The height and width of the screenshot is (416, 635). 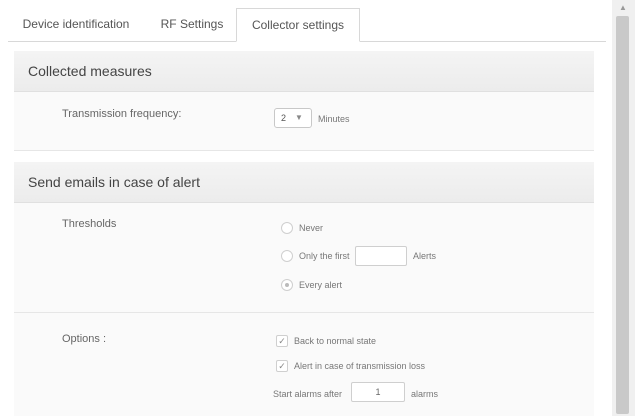 What do you see at coordinates (192, 24) in the screenshot?
I see `tab-rf-settings: RF Settings` at bounding box center [192, 24].